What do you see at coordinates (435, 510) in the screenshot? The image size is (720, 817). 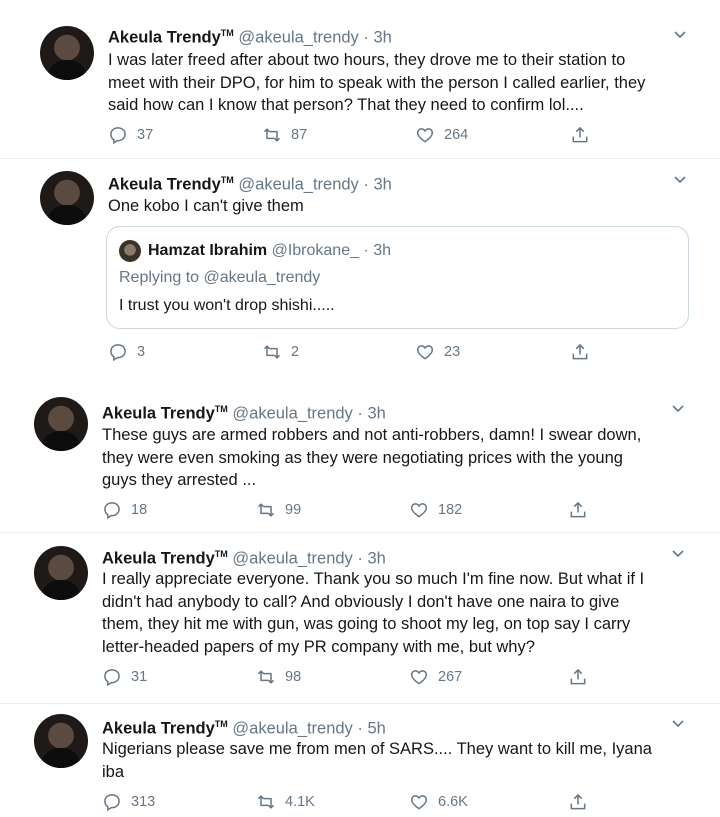 I see `like-button: 182` at bounding box center [435, 510].